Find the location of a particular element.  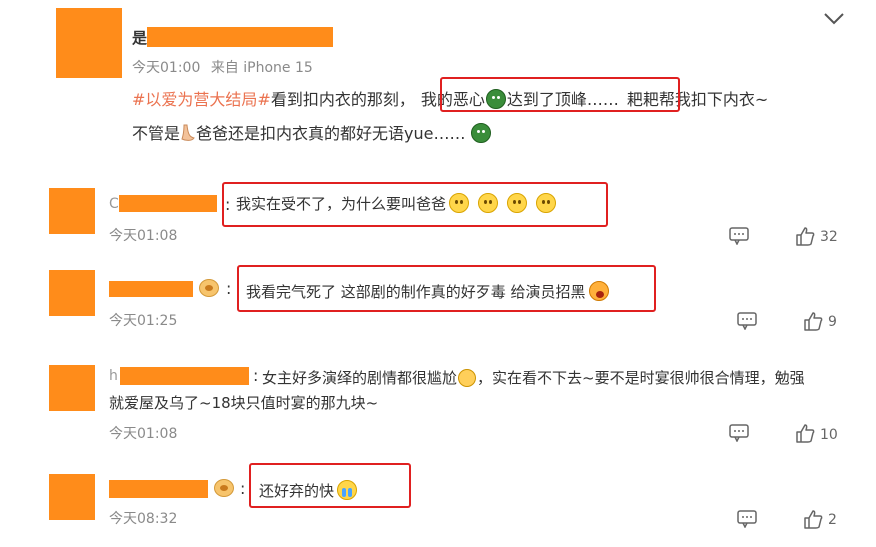

reply-4-colon: : is located at coordinates (243, 488).